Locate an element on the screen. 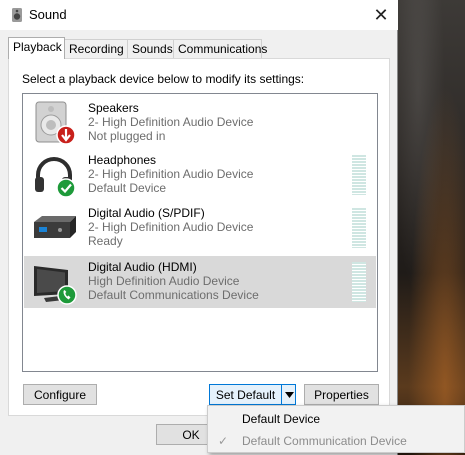 This screenshot has width=465, height=455. speaker-app-icon is located at coordinates (17, 15).